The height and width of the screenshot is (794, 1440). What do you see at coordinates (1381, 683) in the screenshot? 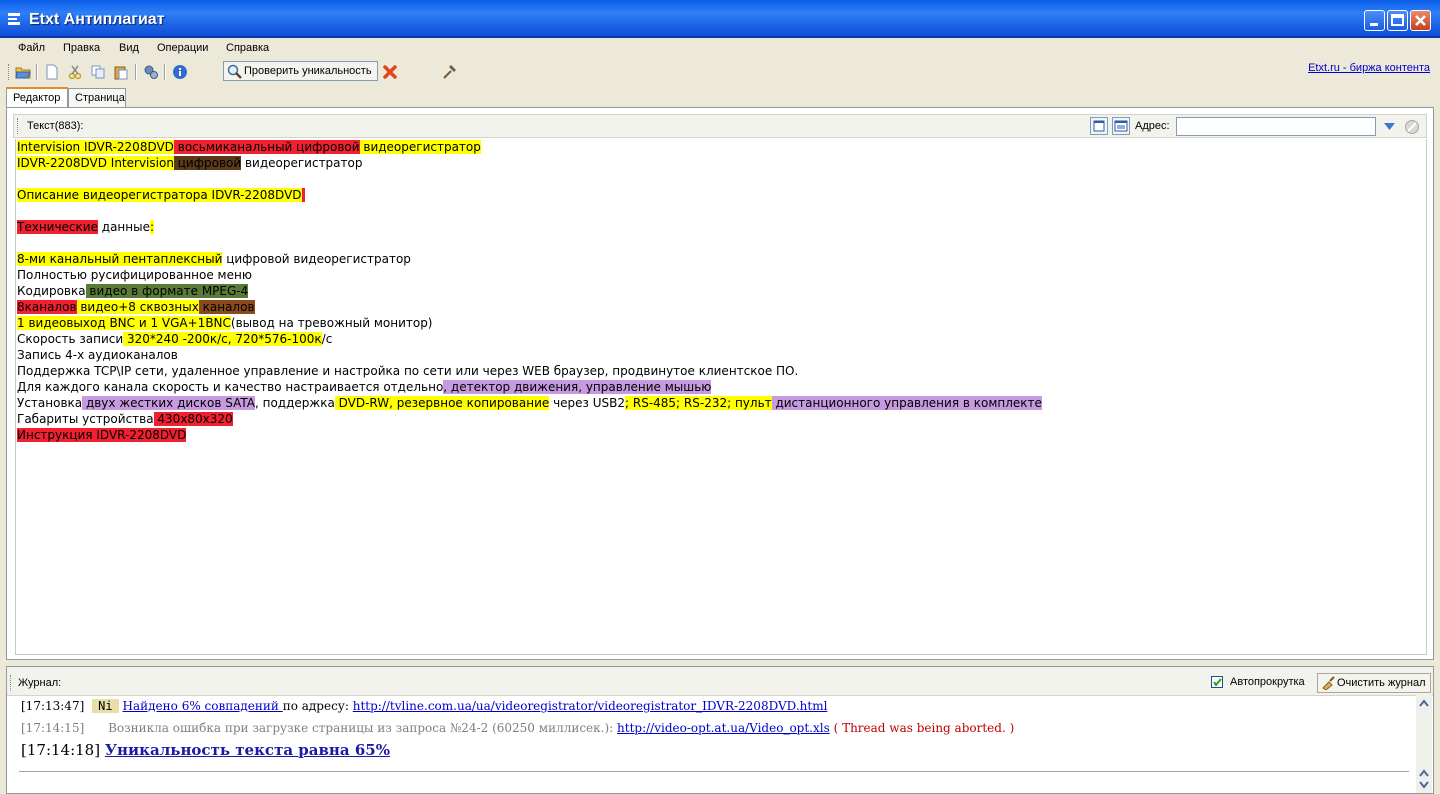
I see `clear-journal-label: Очистить журнал` at bounding box center [1381, 683].